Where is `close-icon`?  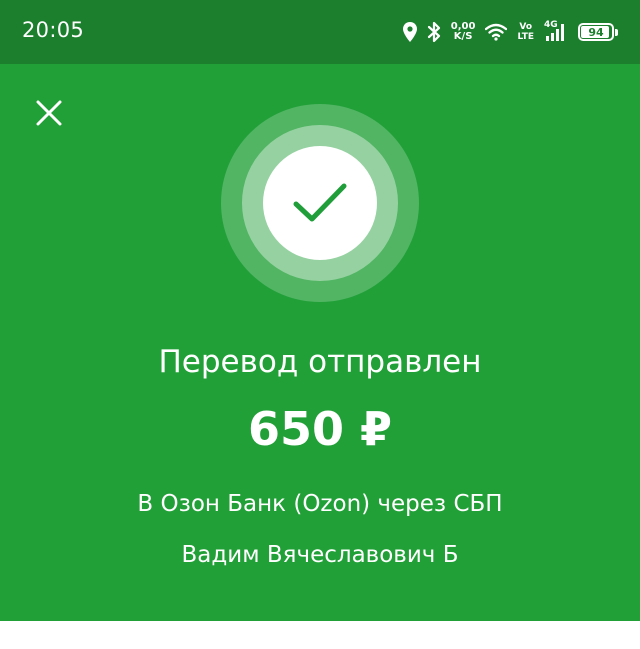
close-icon is located at coordinates (49, 113).